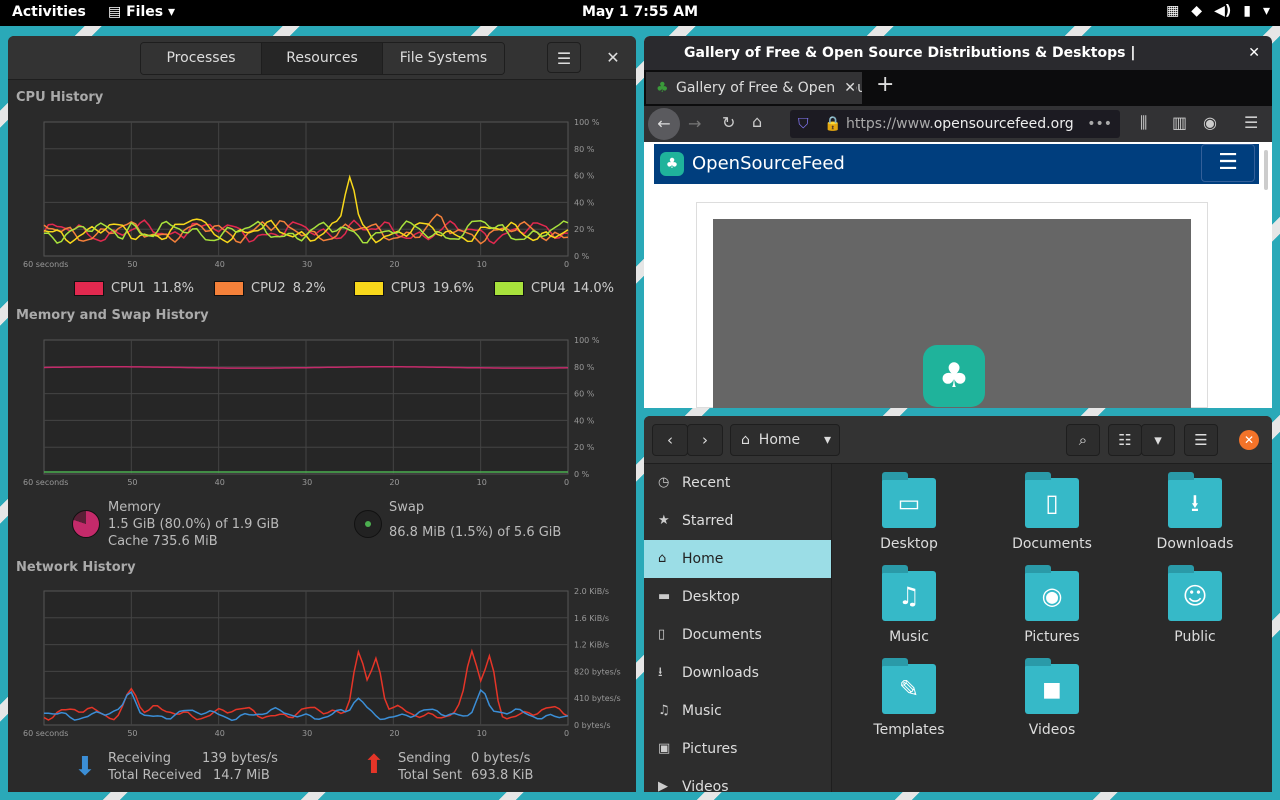 This screenshot has height=800, width=1280. I want to click on sidebar-item-videos: ▶ Videos, so click(737, 780).